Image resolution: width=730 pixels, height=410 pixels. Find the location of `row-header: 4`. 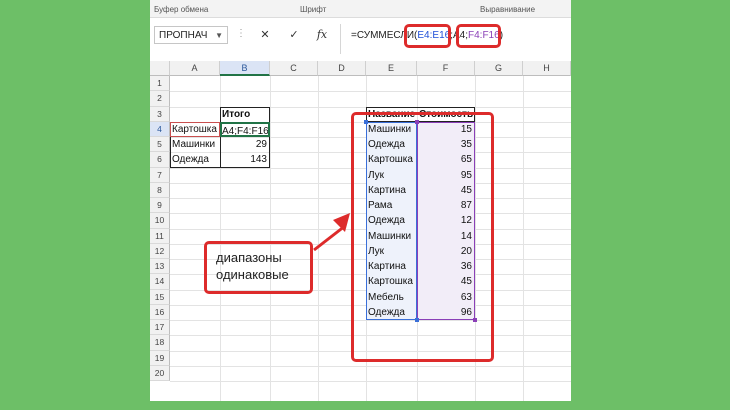

row-header: 4 is located at coordinates (160, 129).